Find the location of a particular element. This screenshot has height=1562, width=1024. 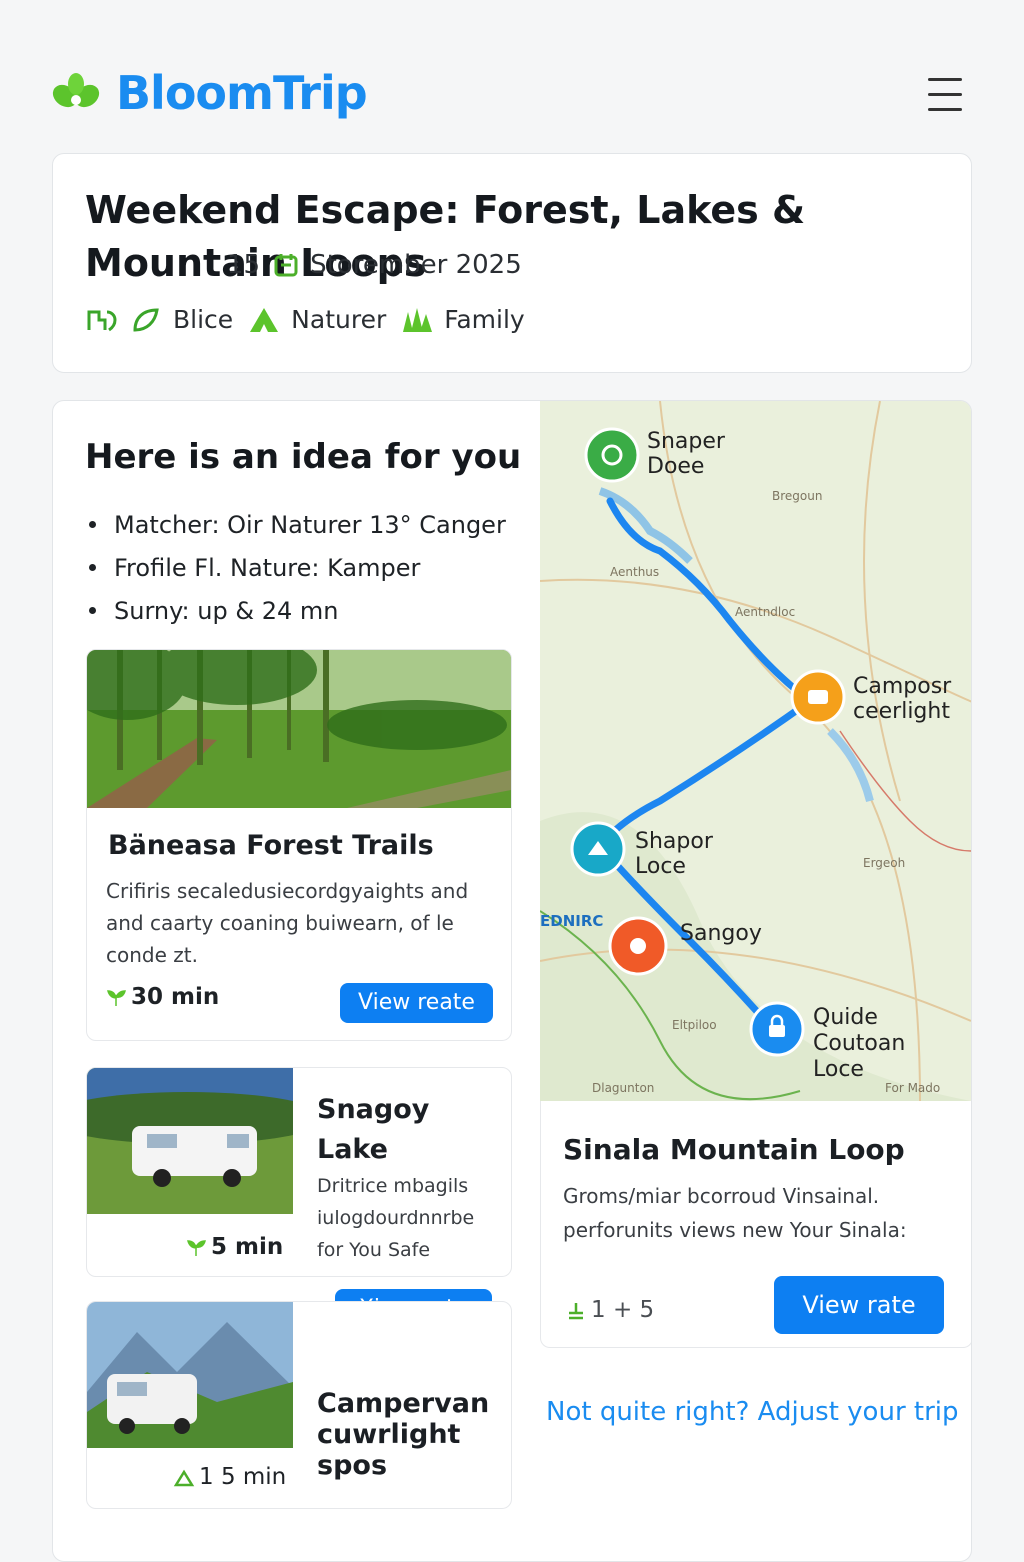

adjust-trip-link: Not quite right? Adjust your trip is located at coordinates (752, 1412).